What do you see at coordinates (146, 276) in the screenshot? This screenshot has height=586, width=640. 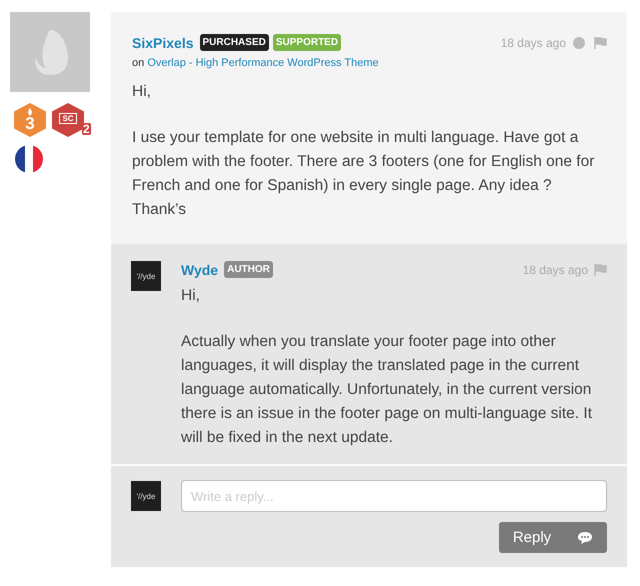 I see `author-avatar: '//yde` at bounding box center [146, 276].